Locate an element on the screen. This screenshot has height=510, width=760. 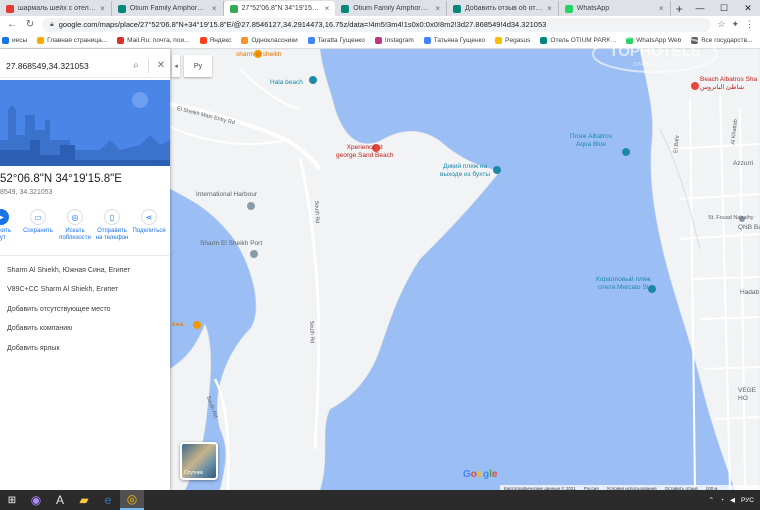
autocad-taskbar-icon: A is located at coordinates (60, 500).